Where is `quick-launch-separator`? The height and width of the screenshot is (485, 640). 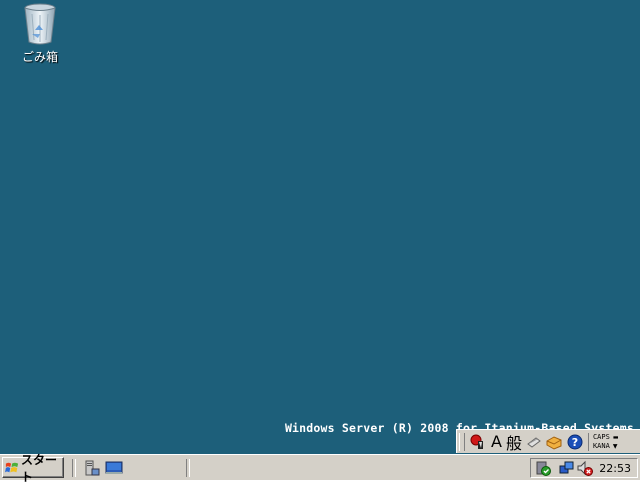 quick-launch-separator is located at coordinates (74, 467).